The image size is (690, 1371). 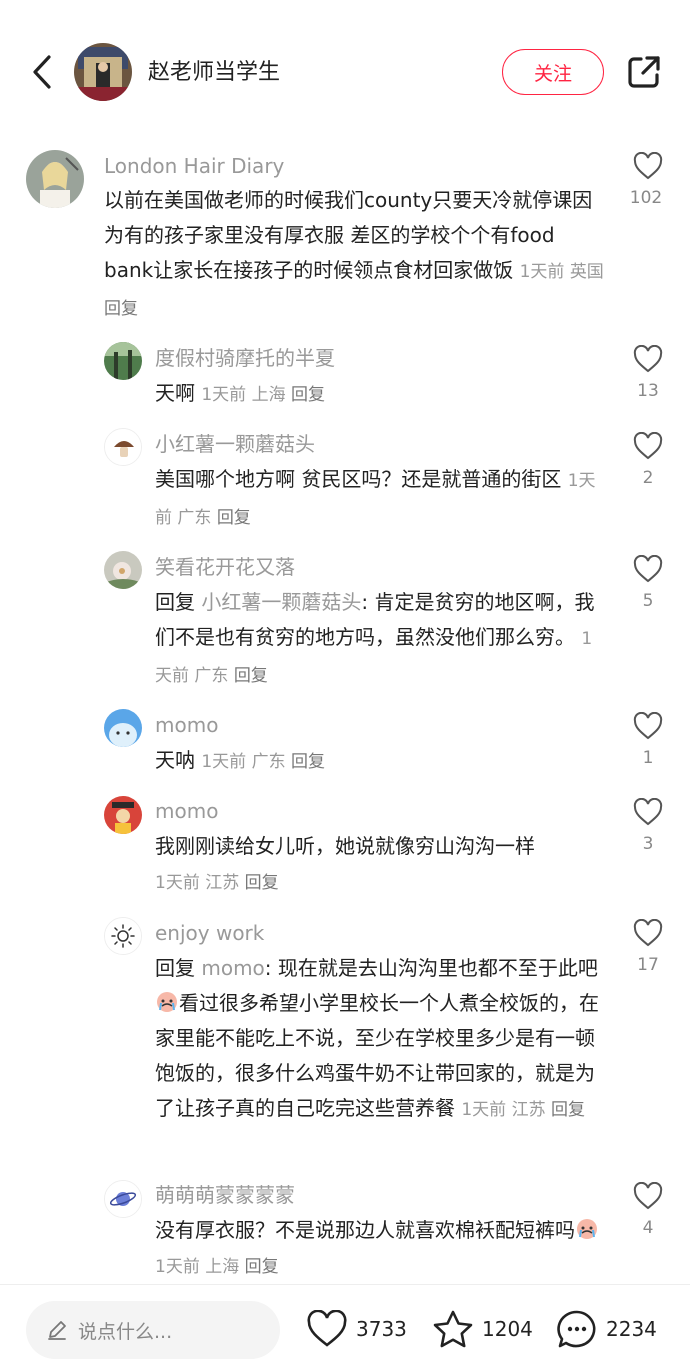 What do you see at coordinates (586, 272) in the screenshot?
I see `comment-location: 英国` at bounding box center [586, 272].